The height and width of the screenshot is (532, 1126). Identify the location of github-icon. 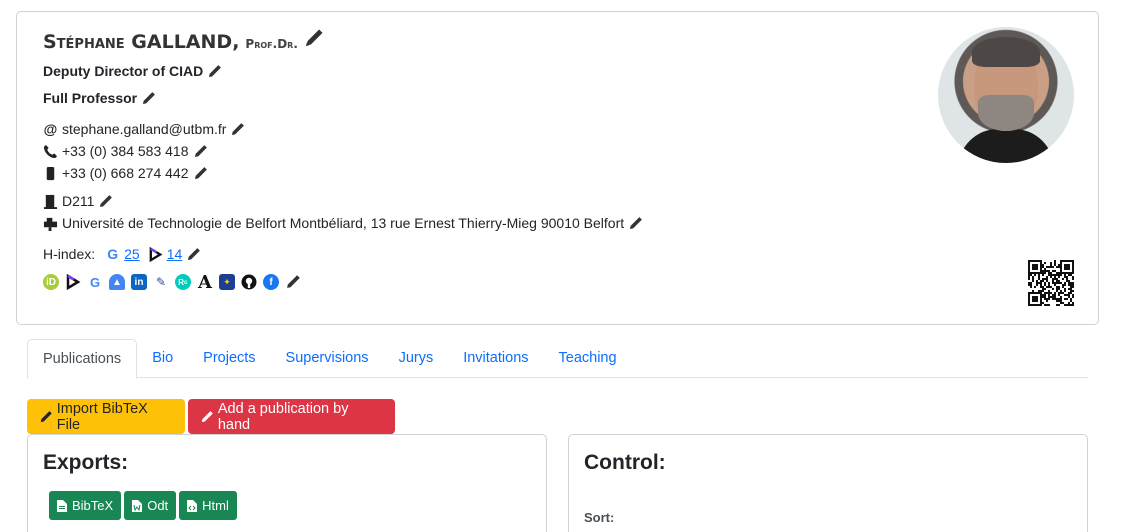
(249, 282).